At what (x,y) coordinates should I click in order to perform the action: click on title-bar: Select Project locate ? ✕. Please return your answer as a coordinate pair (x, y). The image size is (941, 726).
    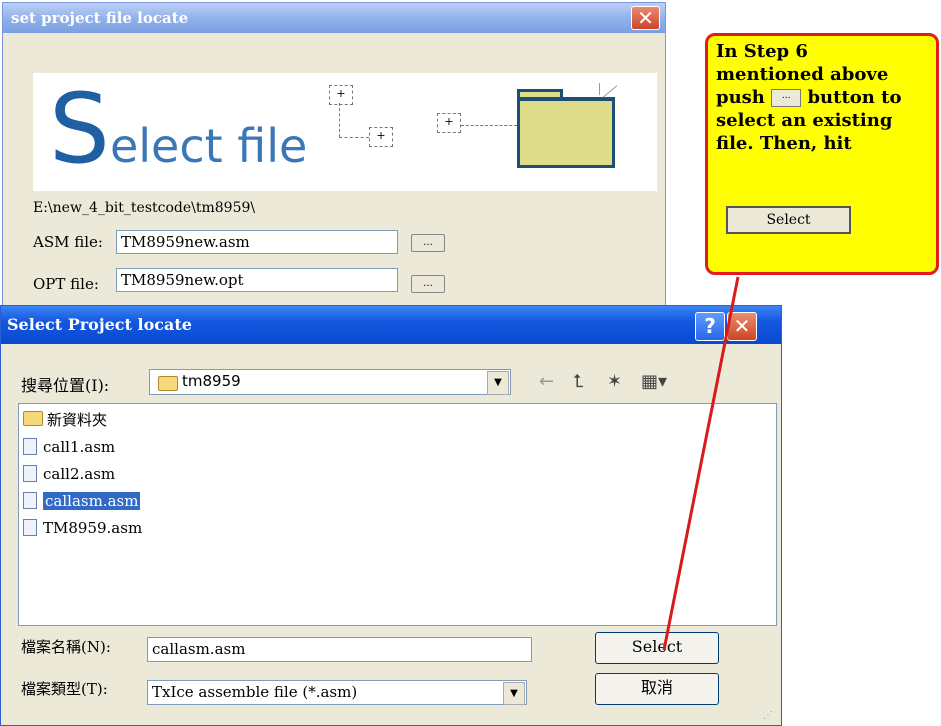
    Looking at the image, I should click on (391, 325).